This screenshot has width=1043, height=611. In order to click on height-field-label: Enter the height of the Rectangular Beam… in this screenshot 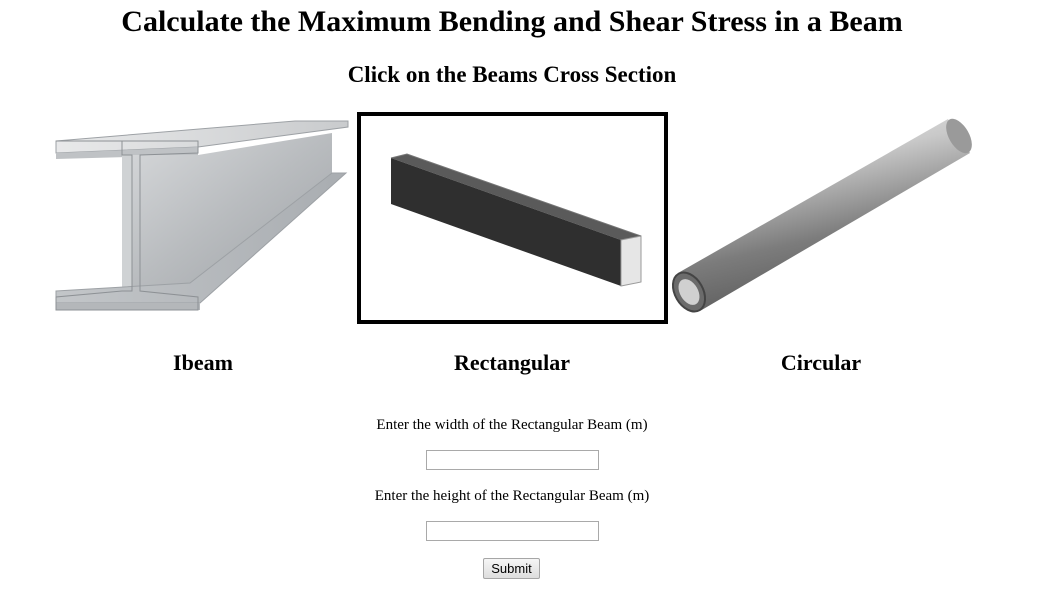, I will do `click(512, 496)`.